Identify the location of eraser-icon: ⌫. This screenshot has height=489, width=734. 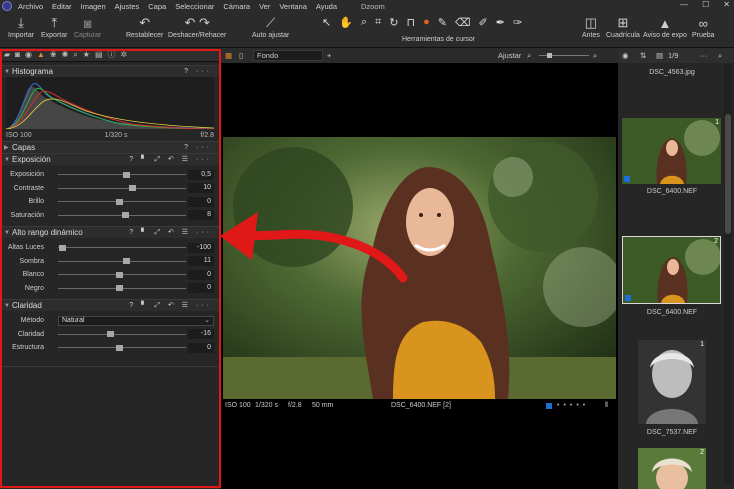
(463, 22).